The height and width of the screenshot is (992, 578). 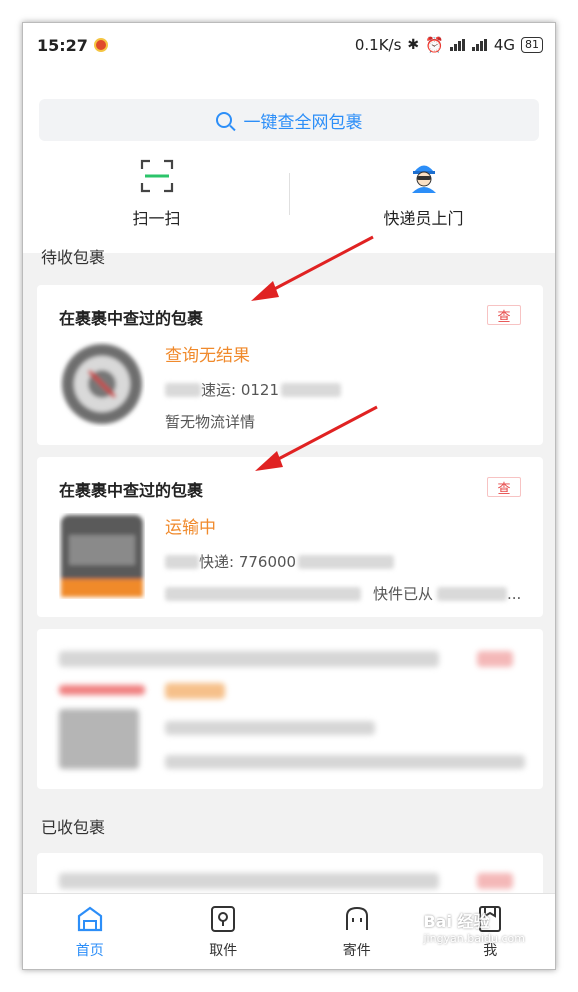 I want to click on pending-section-title: 待收包裹, so click(x=73, y=257).